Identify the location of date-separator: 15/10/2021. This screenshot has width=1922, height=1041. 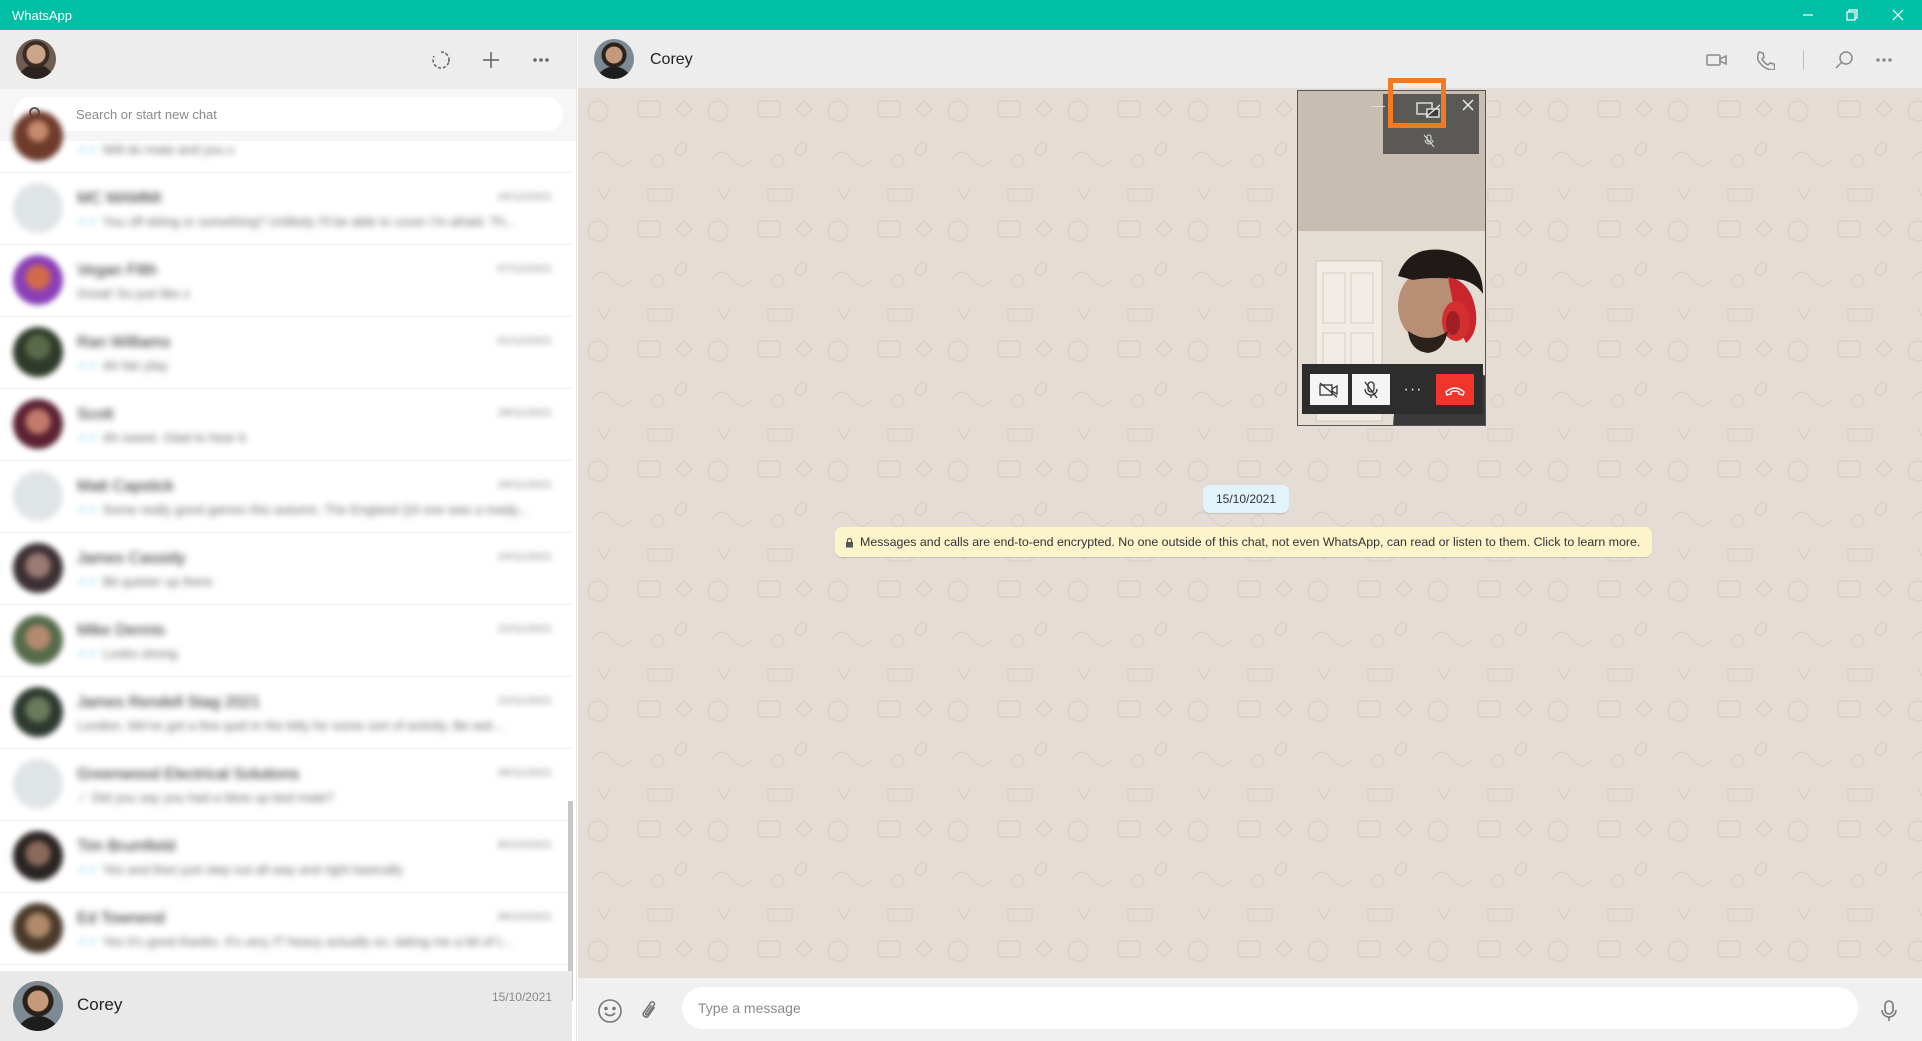
(1246, 499).